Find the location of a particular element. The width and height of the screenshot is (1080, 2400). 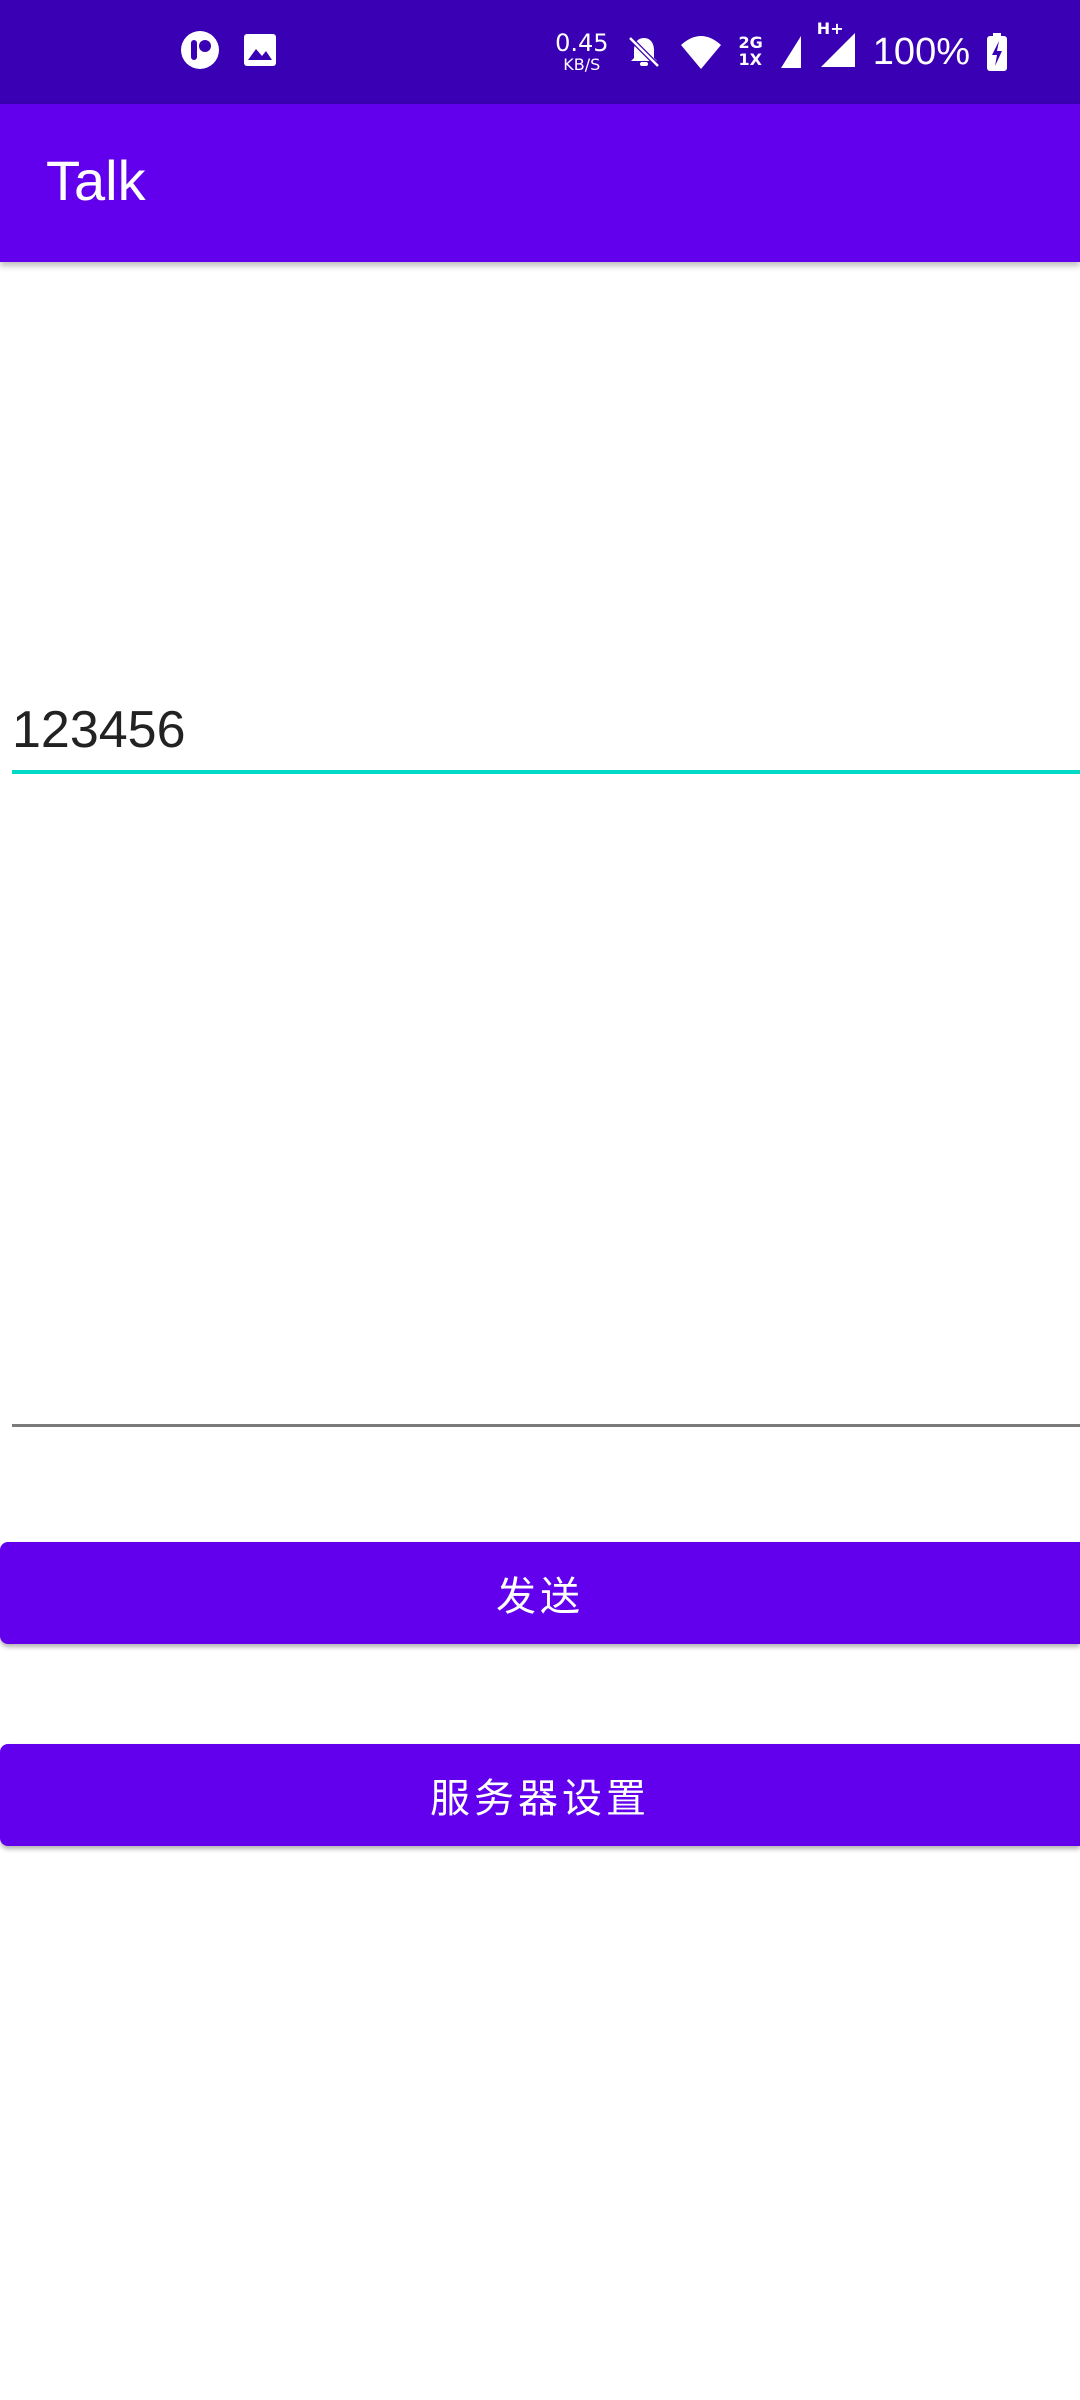

status-right-icons: 0.45 KB/S 2G 1X H+ 100% is located at coordinates (781, 47).